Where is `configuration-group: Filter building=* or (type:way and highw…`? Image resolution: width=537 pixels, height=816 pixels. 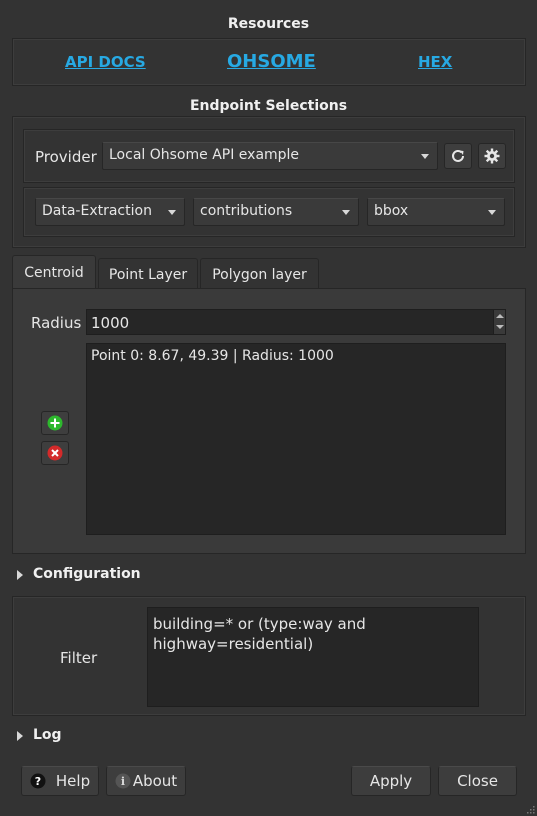 configuration-group: Filter building=* or (type:way and highw… is located at coordinates (269, 656).